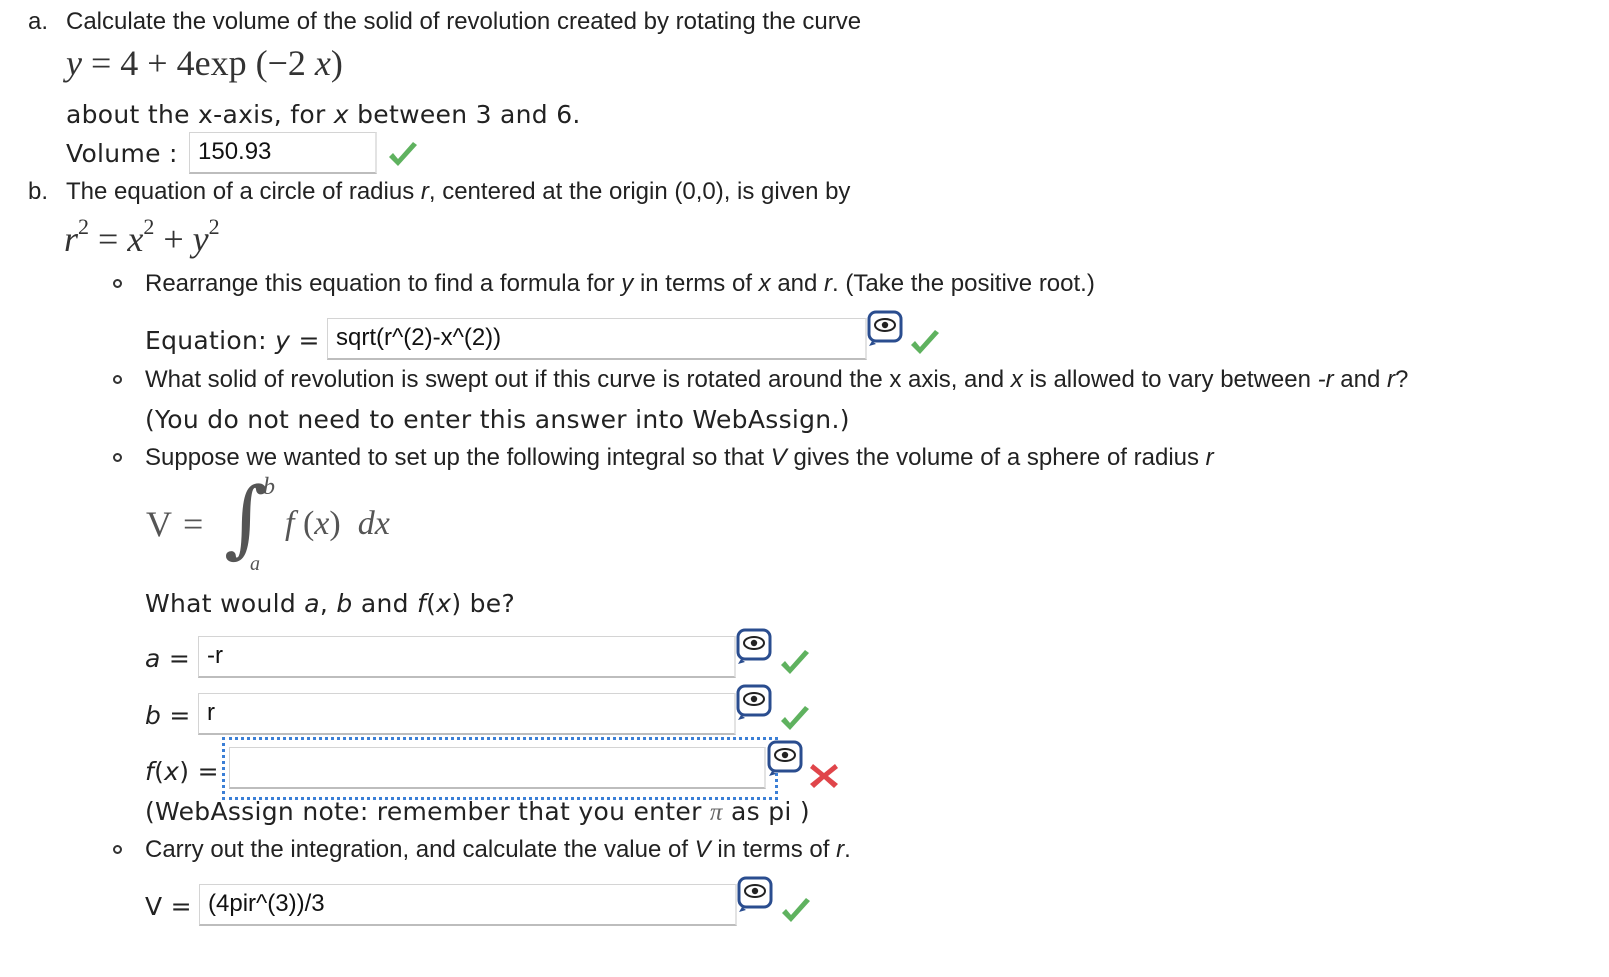  I want to click on circle-exp-r: 2, so click(84, 226).